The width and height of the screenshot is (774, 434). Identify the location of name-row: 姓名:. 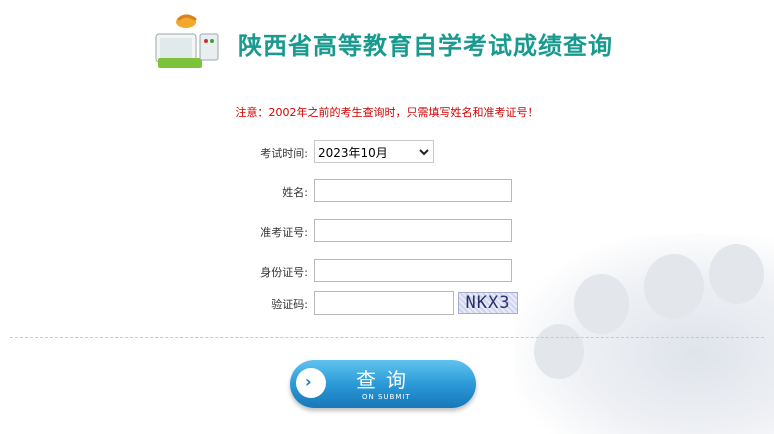
(387, 192).